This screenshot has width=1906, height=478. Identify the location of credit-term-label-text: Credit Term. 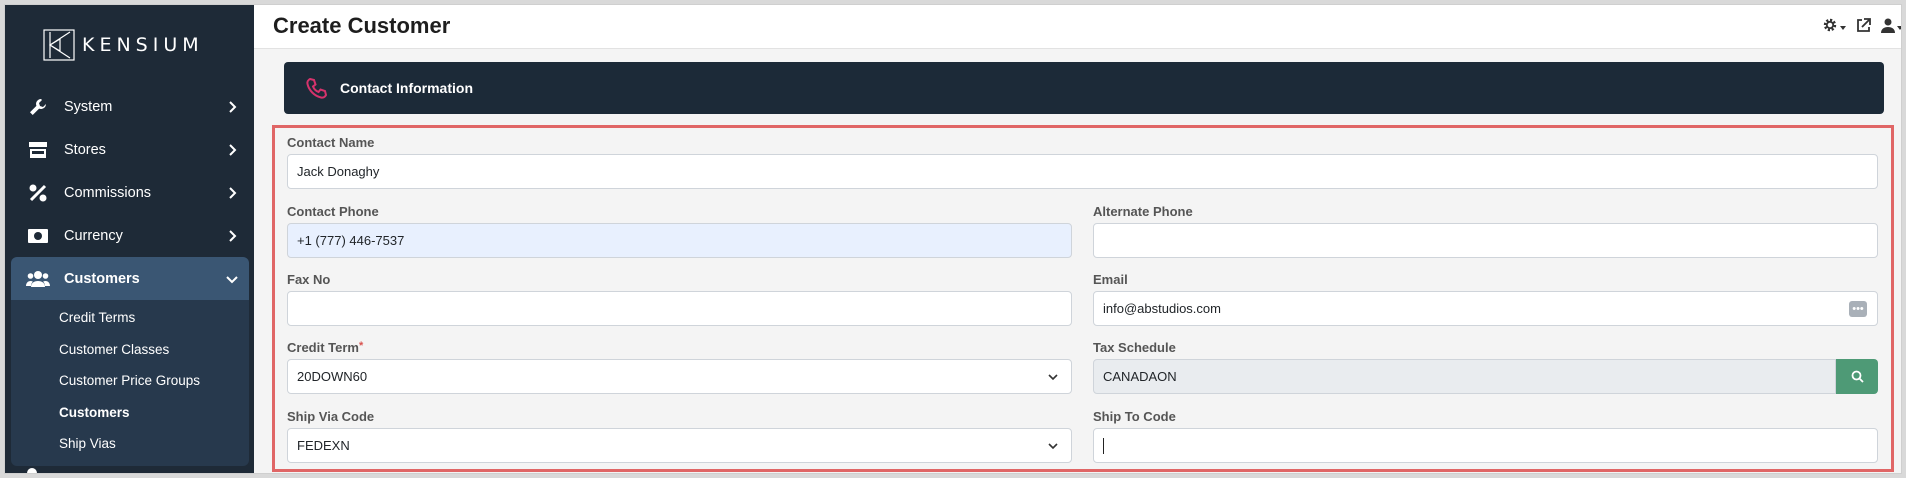
(323, 347).